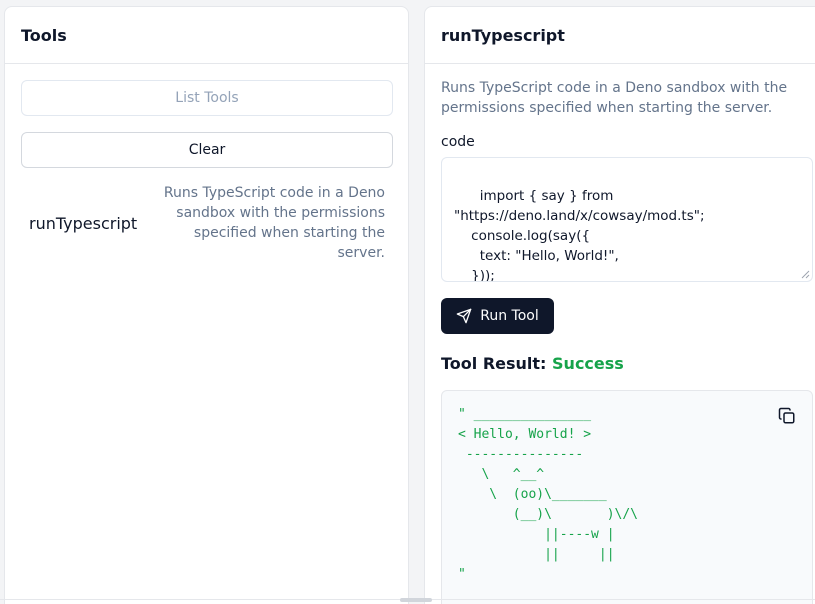 This screenshot has height=604, width=815. I want to click on tool-result-label: Tool Result:, so click(494, 363).